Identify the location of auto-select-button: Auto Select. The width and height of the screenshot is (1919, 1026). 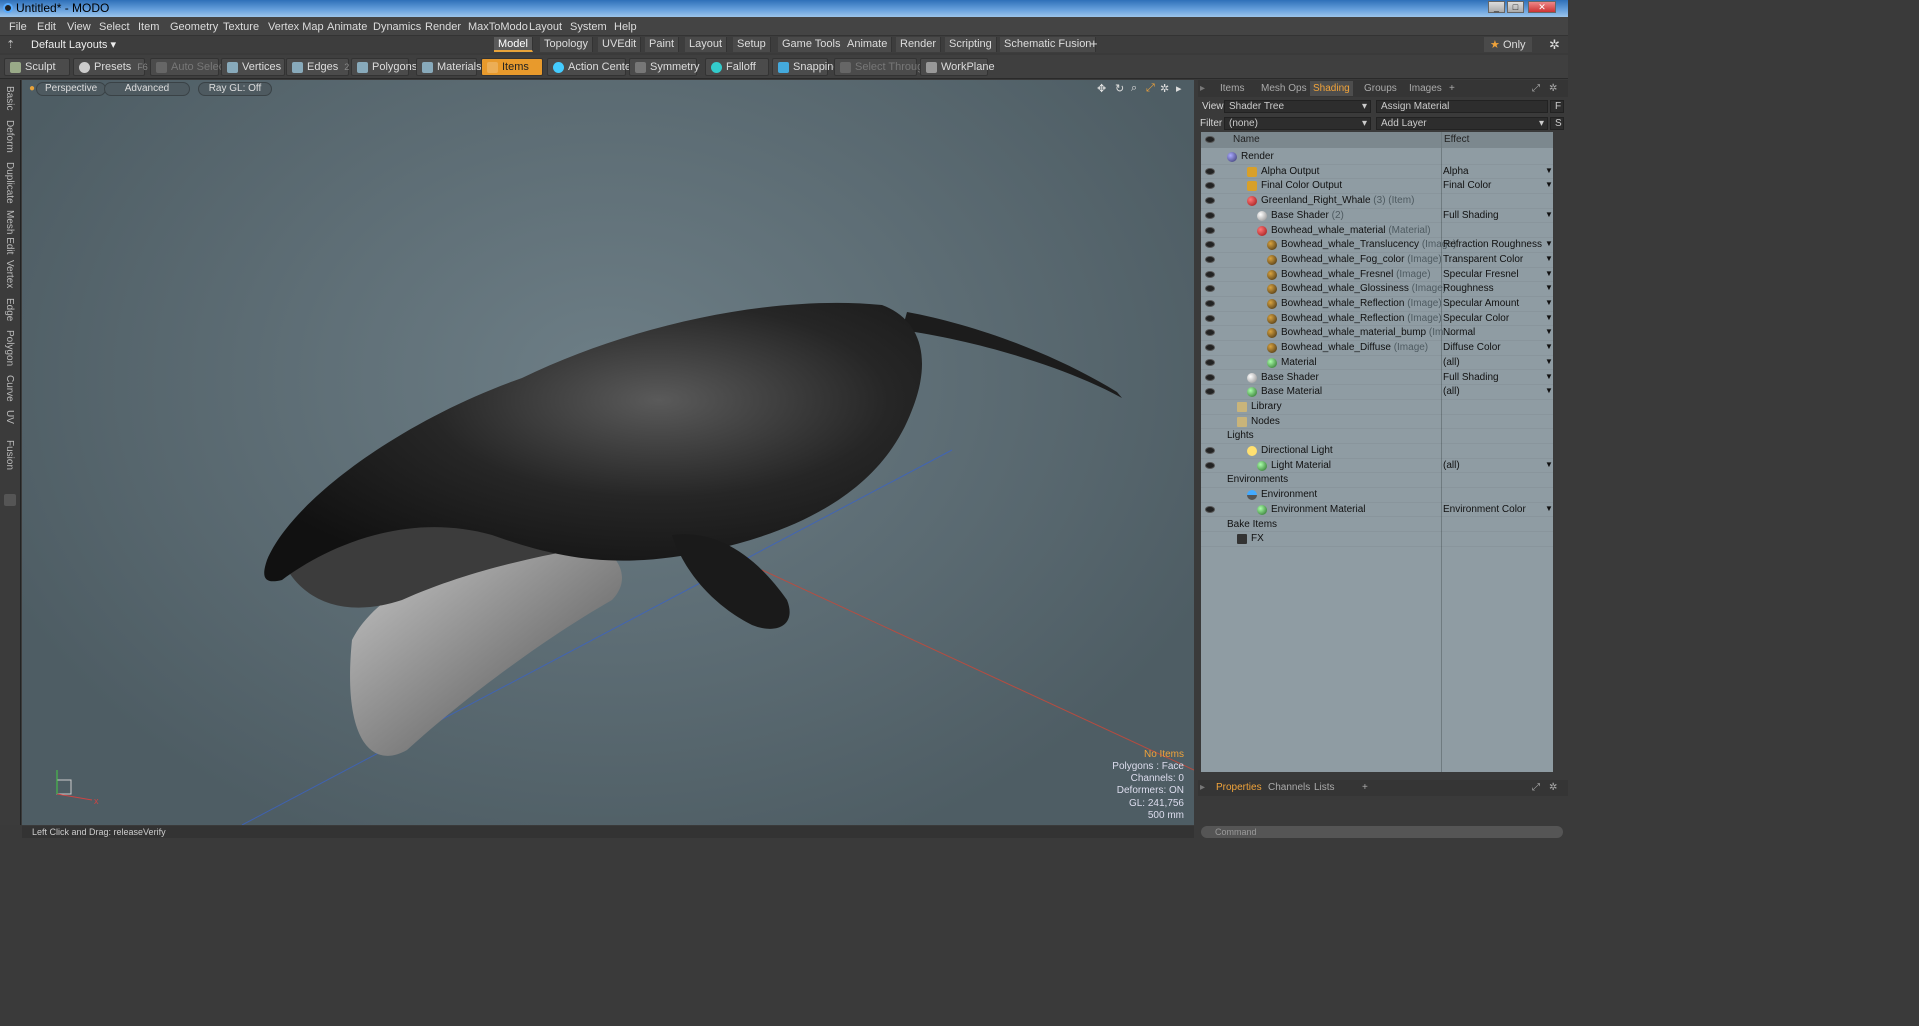
(188, 67).